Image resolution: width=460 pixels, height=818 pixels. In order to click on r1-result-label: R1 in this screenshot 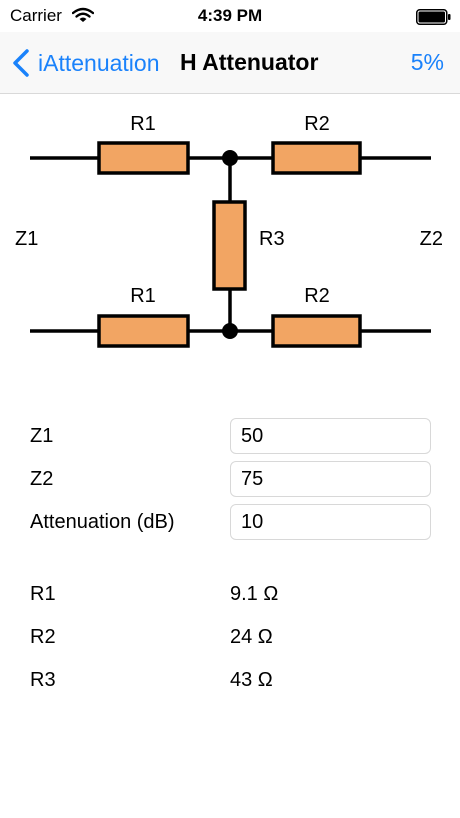, I will do `click(43, 594)`.